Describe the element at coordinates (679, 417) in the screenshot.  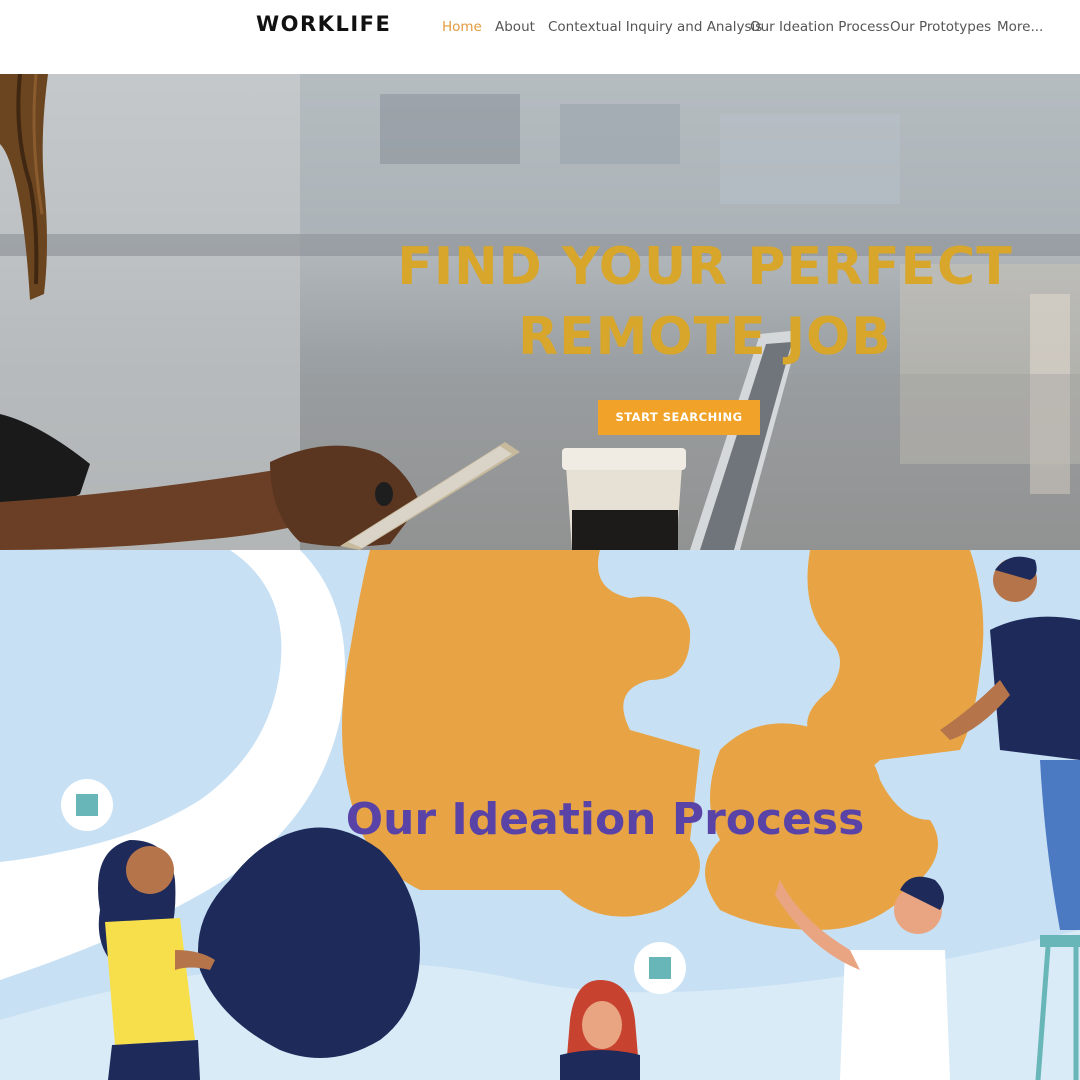
I see `start-searching-button: START SEARCHING` at that location.